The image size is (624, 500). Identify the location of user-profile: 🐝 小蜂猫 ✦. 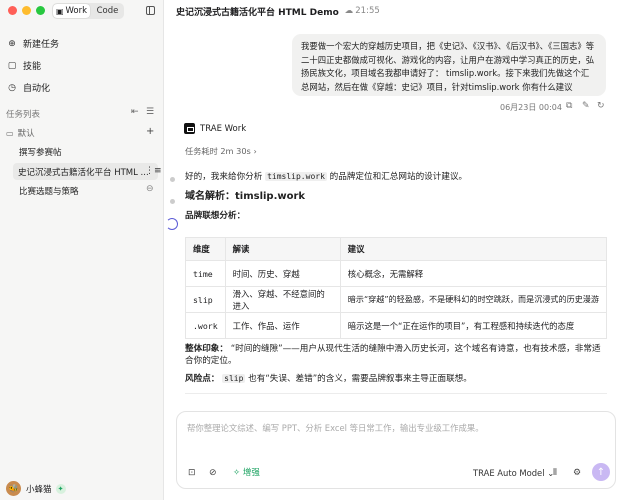
(36, 488).